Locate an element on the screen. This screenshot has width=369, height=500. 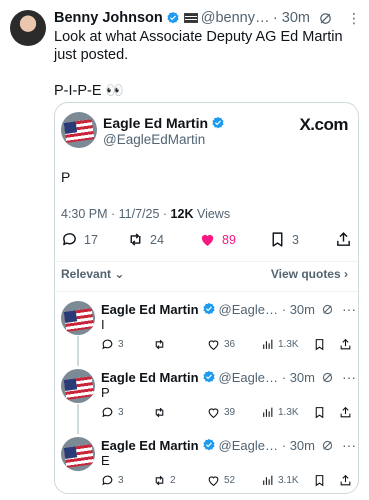
quoted-author-avatar is located at coordinates (79, 130).